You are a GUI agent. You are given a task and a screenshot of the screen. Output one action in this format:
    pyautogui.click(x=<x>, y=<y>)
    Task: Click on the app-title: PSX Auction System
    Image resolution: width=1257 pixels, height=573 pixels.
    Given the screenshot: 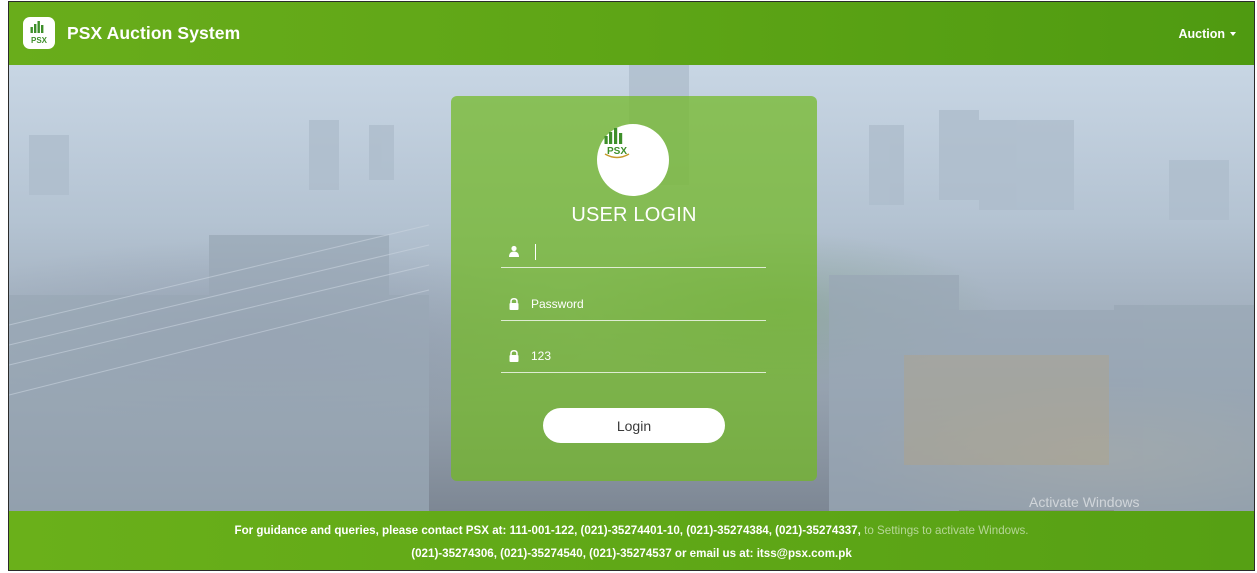 What is the action you would take?
    pyautogui.click(x=153, y=33)
    